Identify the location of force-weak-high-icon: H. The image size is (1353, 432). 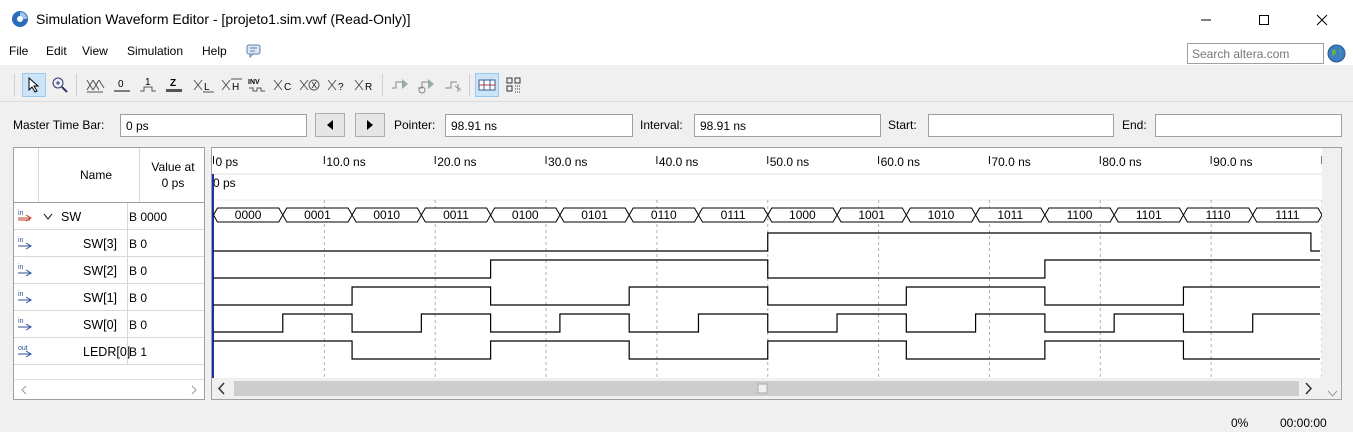
(231, 85).